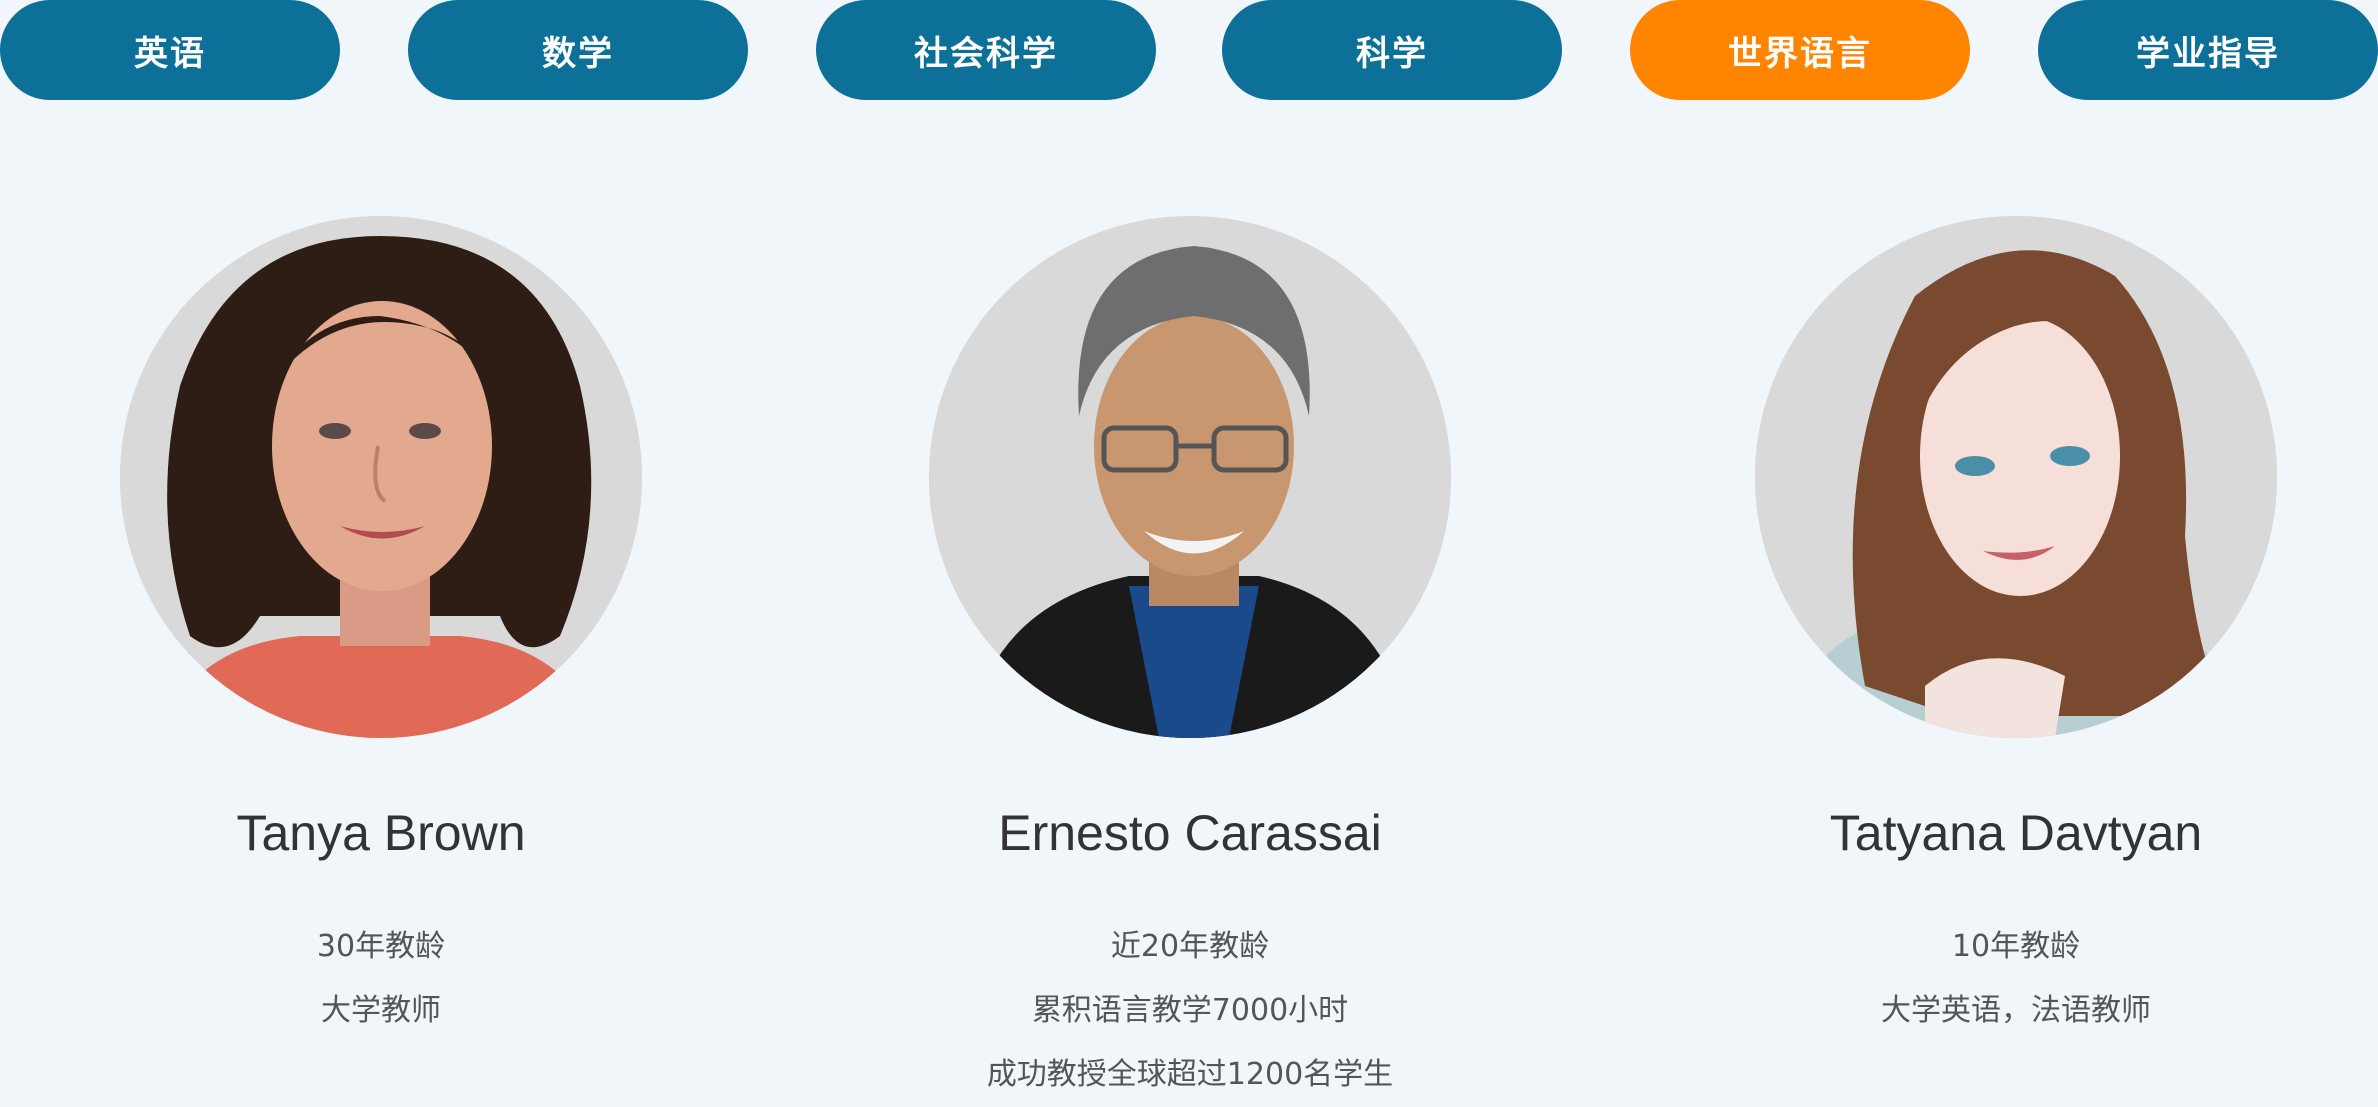  What do you see at coordinates (2208, 50) in the screenshot?
I see `tab-academic-guidance: 学业指导` at bounding box center [2208, 50].